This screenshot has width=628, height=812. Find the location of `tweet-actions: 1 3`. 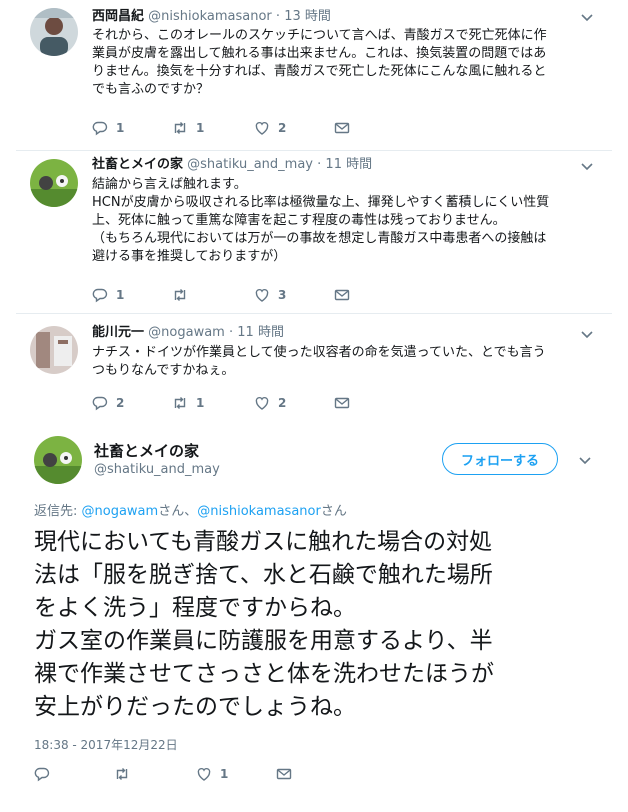

tweet-actions: 1 3 is located at coordinates (242, 296).